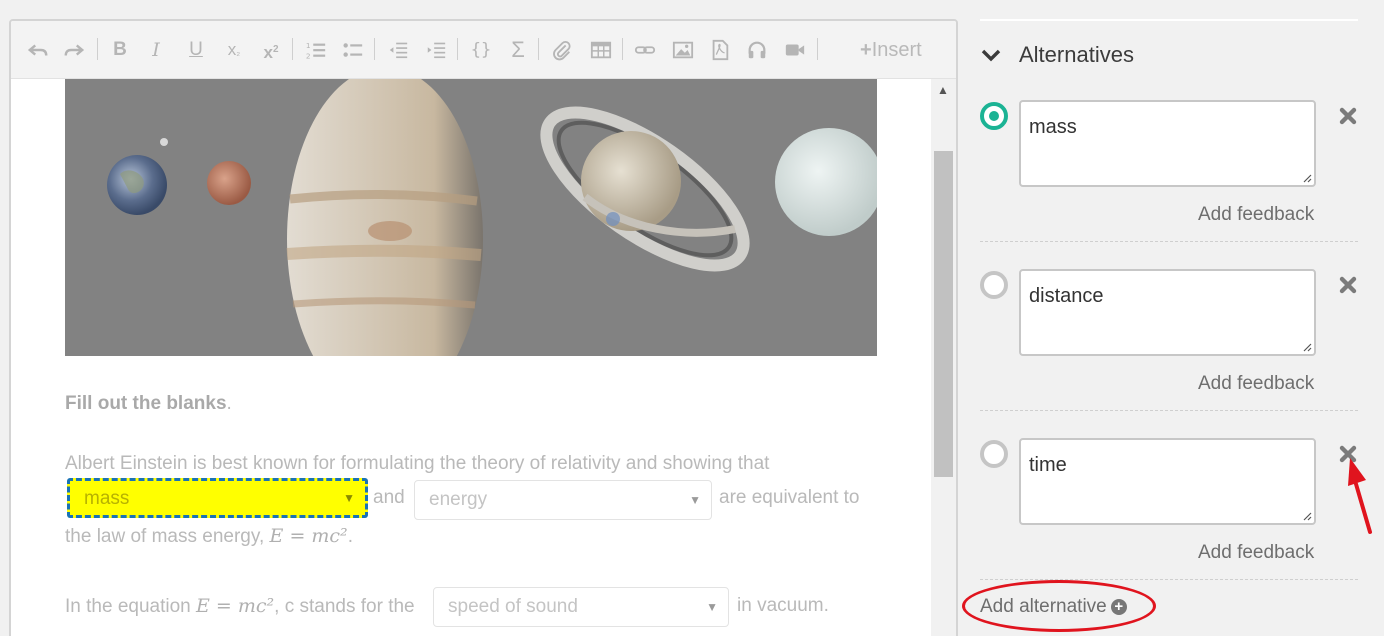 This screenshot has width=1384, height=636. I want to click on indent-icon, so click(436, 50).